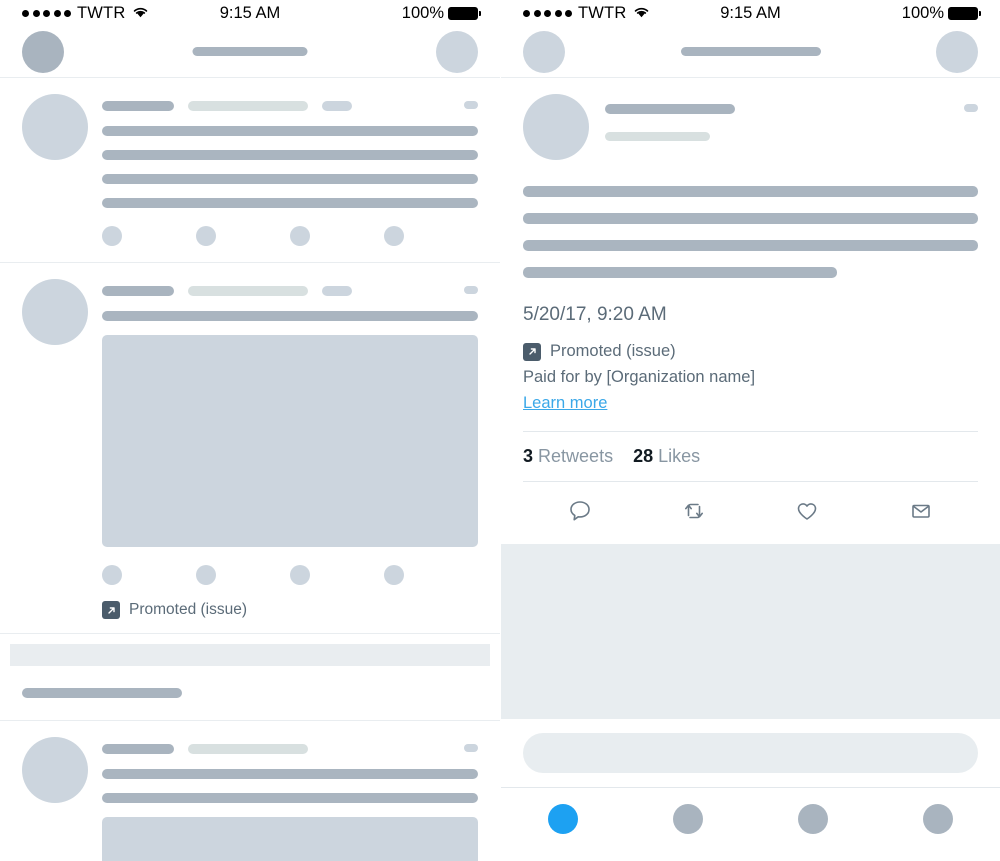  I want to click on section-banner, so click(250, 655).